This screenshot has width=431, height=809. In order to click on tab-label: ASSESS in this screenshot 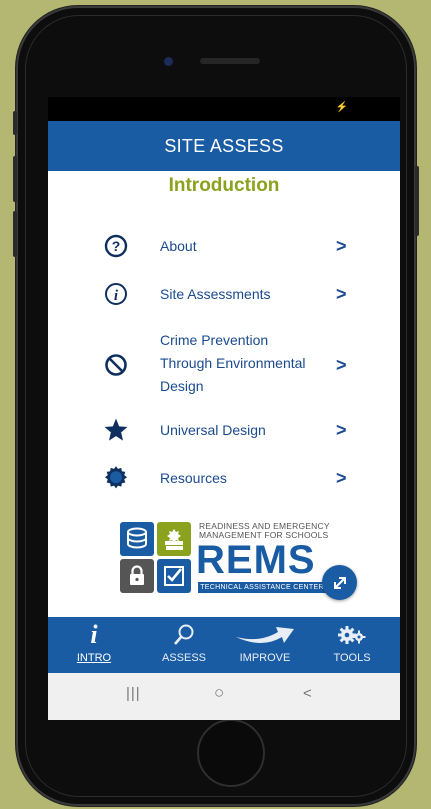, I will do `click(184, 658)`.